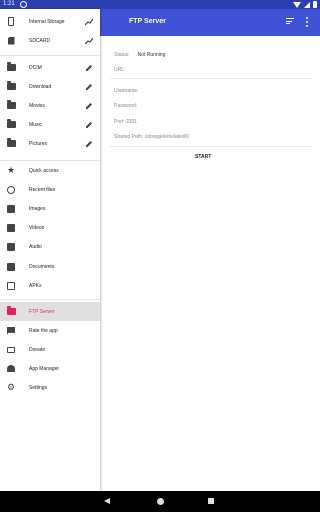 The image size is (320, 512). I want to click on phone-icon, so click(11, 22).